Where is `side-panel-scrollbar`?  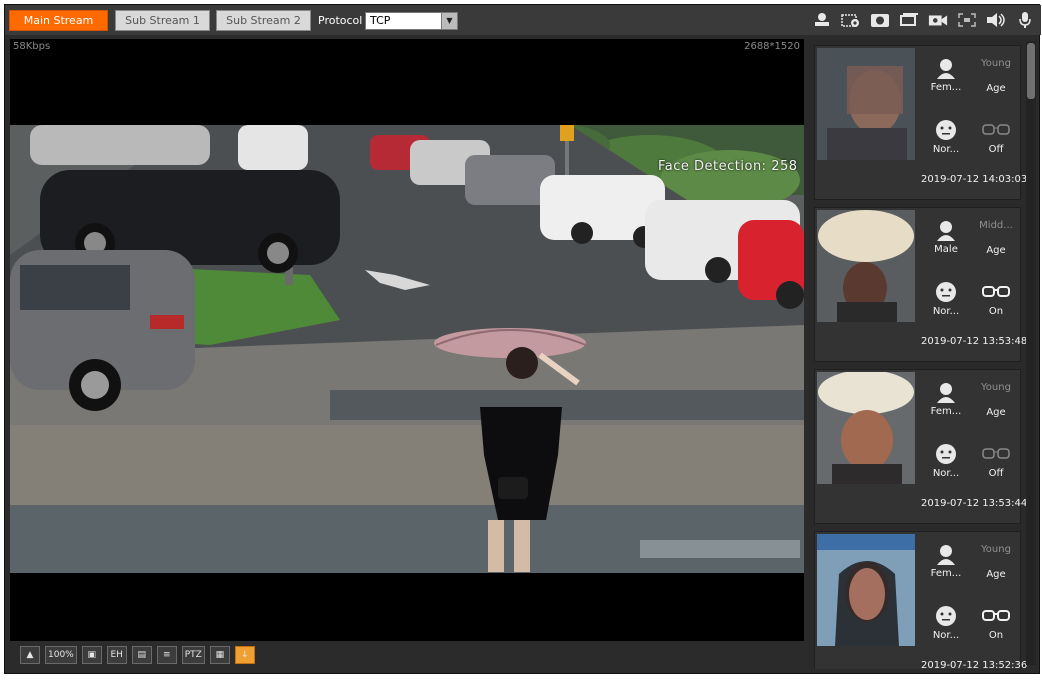 side-panel-scrollbar is located at coordinates (1031, 353).